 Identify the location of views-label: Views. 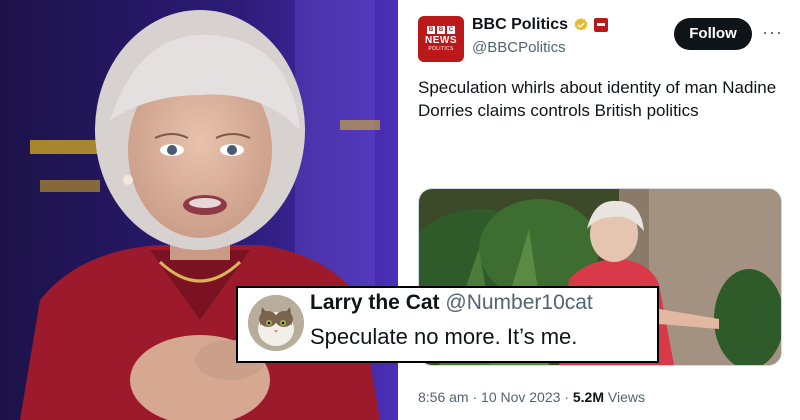
(624, 397).